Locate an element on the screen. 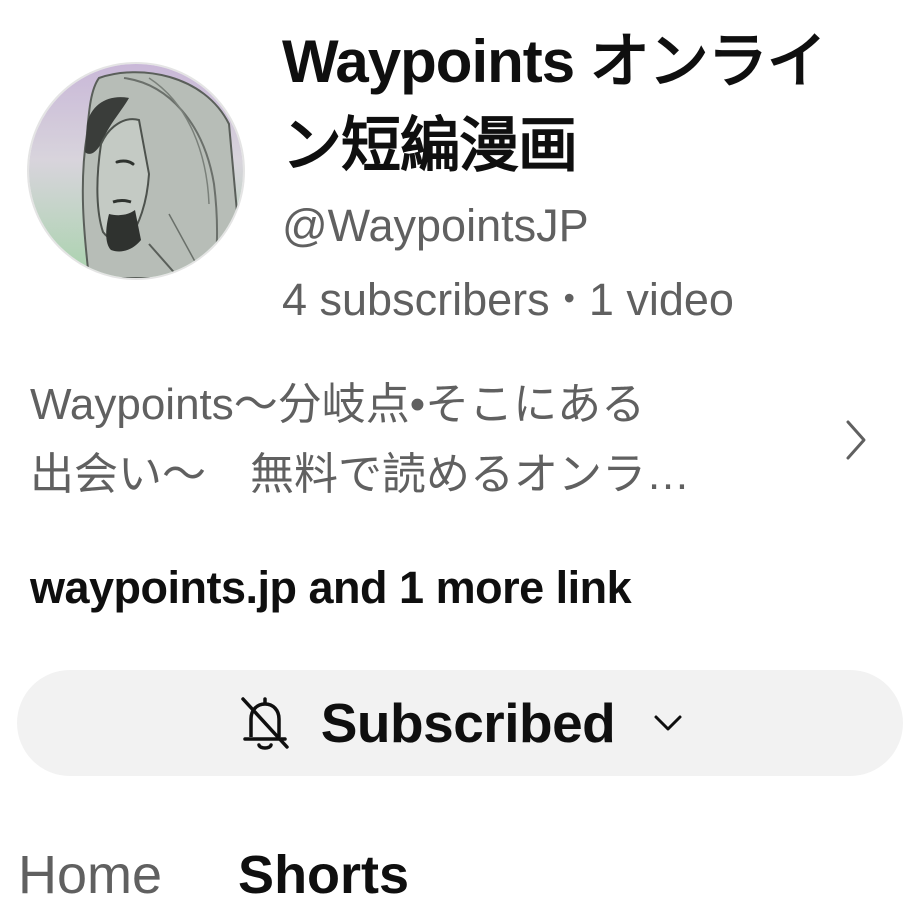 This screenshot has height=920, width=920. channel-stats: 4 subscribers • 1 video is located at coordinates (508, 299).